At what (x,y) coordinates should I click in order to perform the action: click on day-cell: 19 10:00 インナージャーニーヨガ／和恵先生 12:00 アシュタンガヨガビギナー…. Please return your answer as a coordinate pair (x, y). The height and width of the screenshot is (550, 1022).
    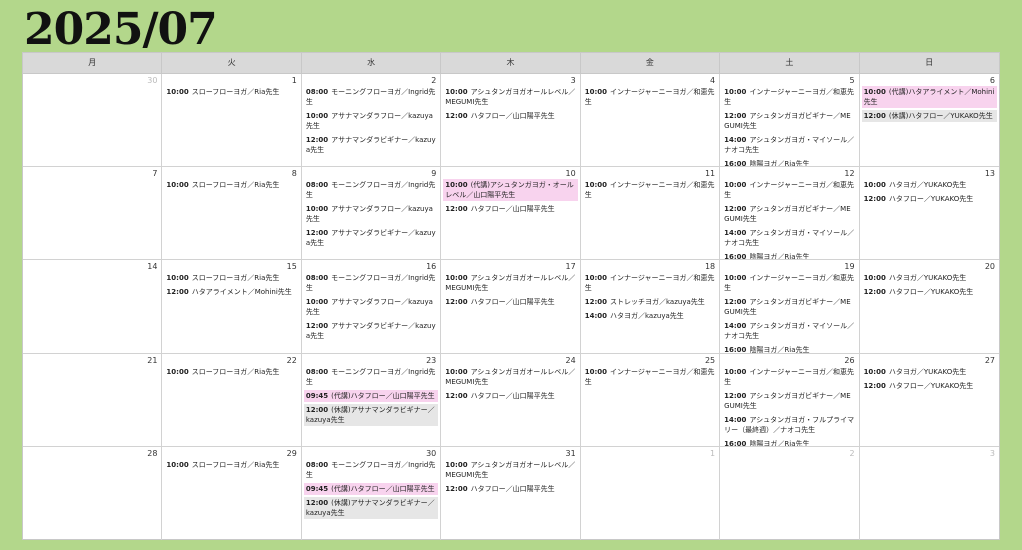
    Looking at the image, I should click on (790, 307).